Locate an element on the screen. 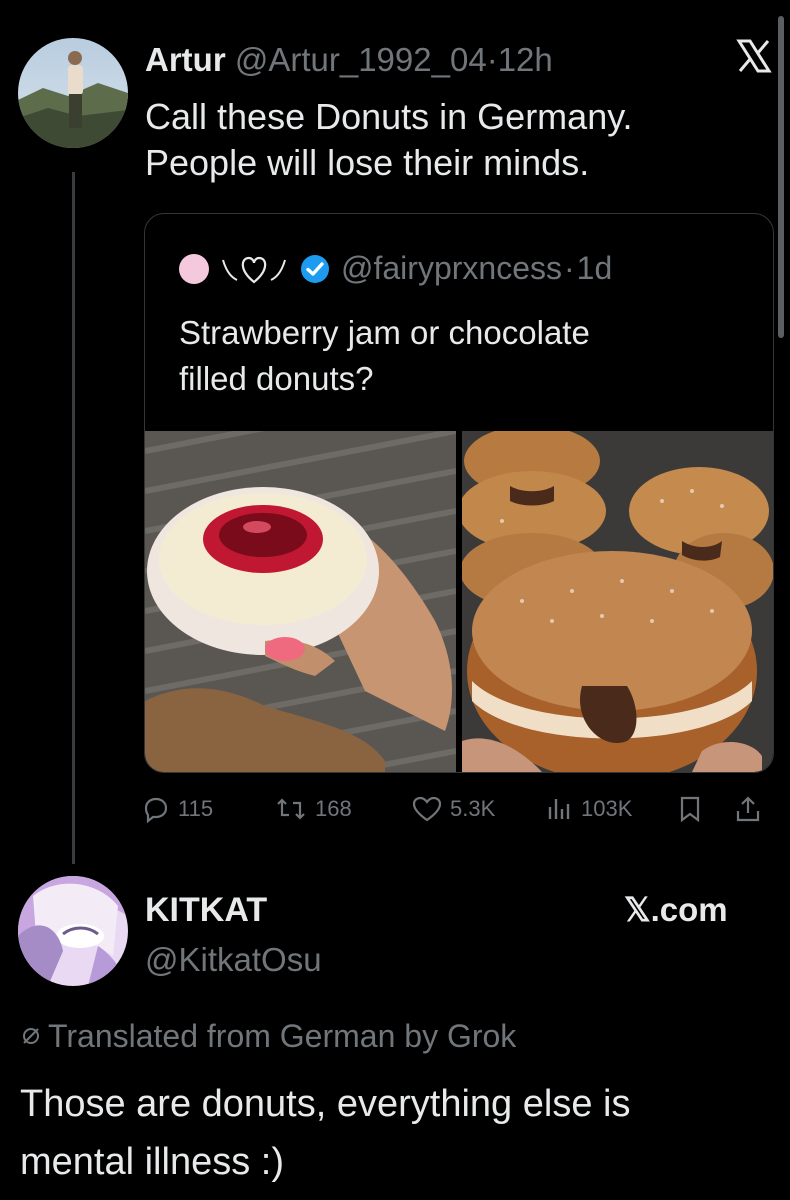 The width and height of the screenshot is (790, 1200). tweet-text-line1: Call these Donuts in Germany. is located at coordinates (389, 116).